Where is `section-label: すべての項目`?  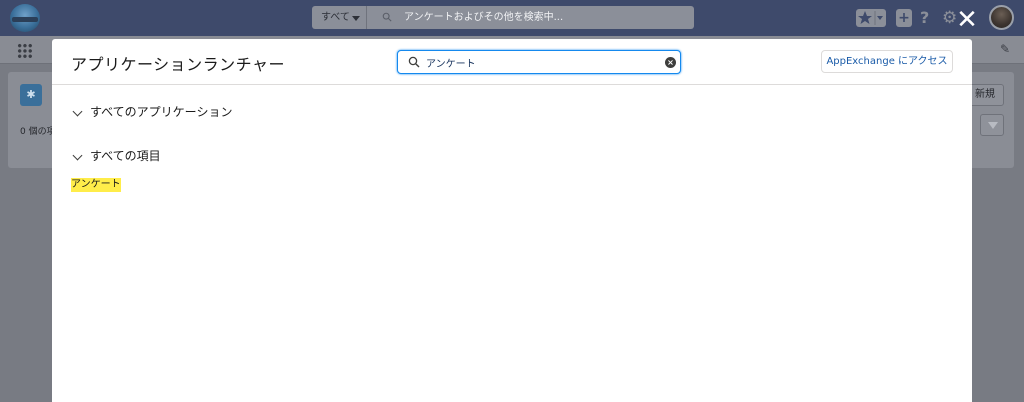 section-label: すべての項目 is located at coordinates (125, 156).